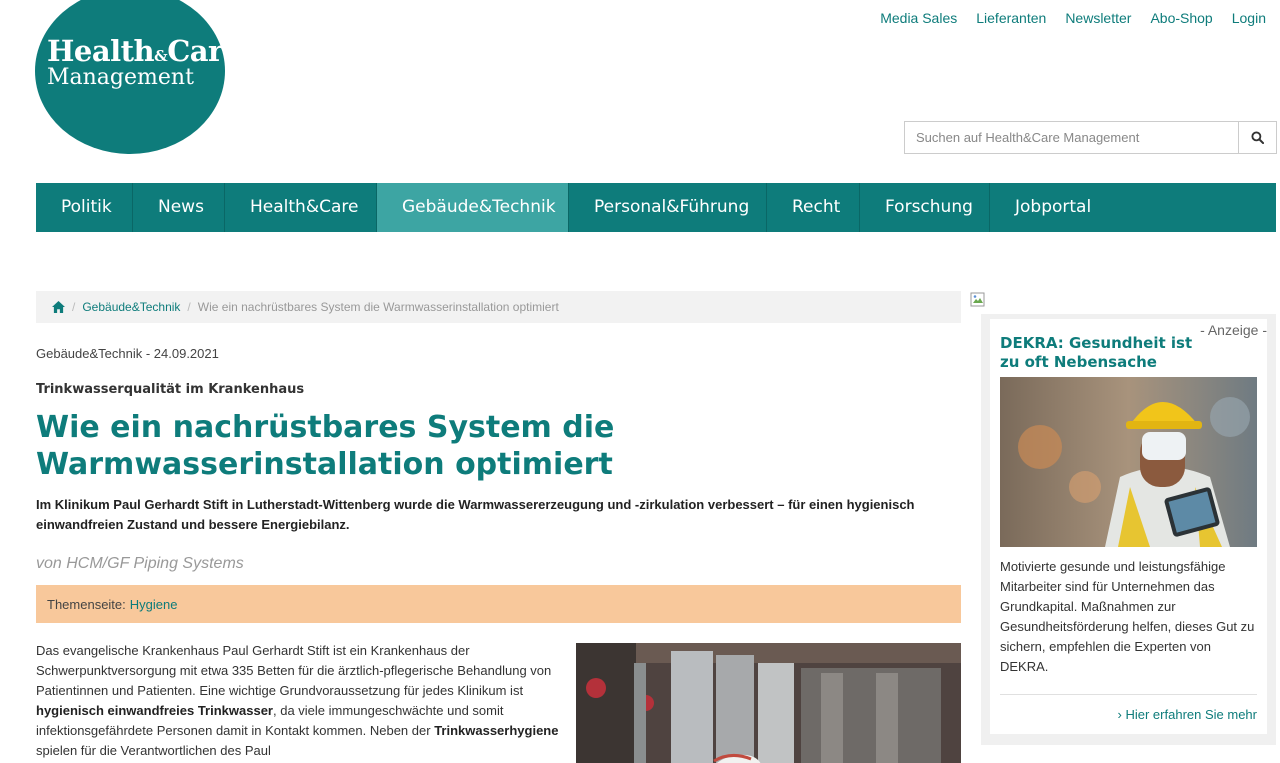 The height and width of the screenshot is (763, 1280). What do you see at coordinates (1100, 353) in the screenshot?
I see `ad-title: DEKRA: Gesundheit ist zu oft Nebensache` at bounding box center [1100, 353].